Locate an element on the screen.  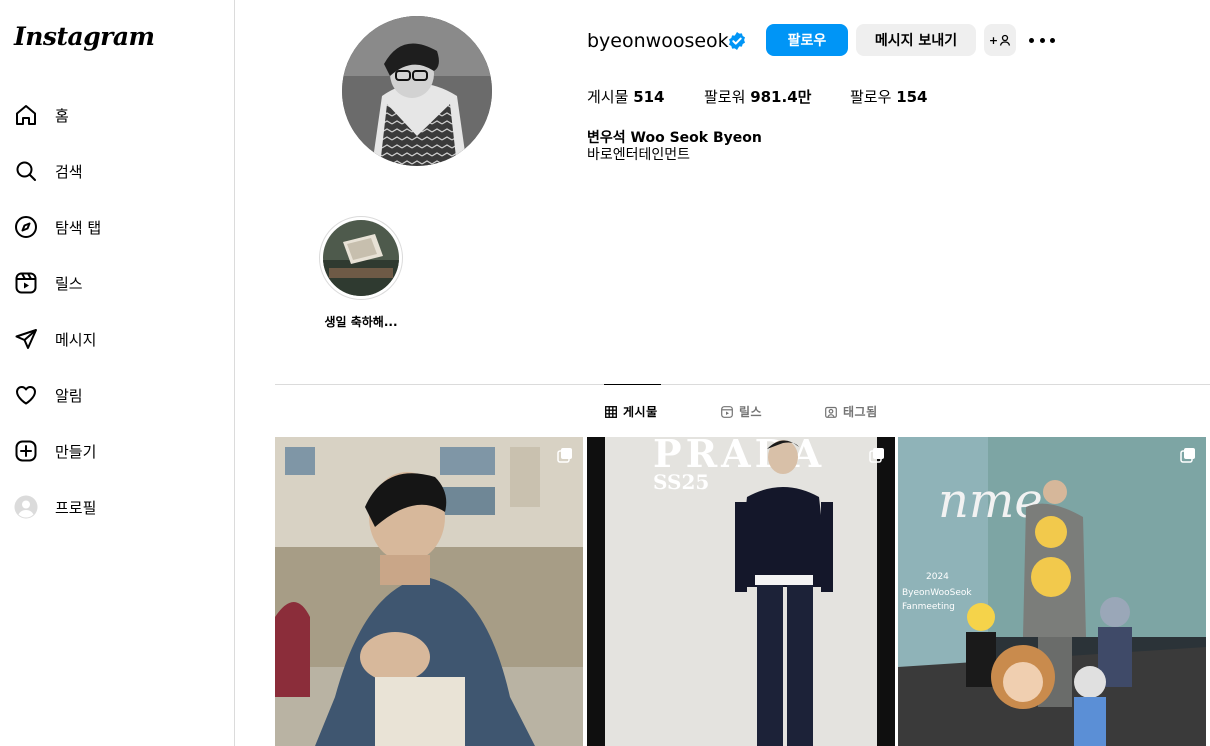
add-person-icon: + is located at coordinates (1000, 40).